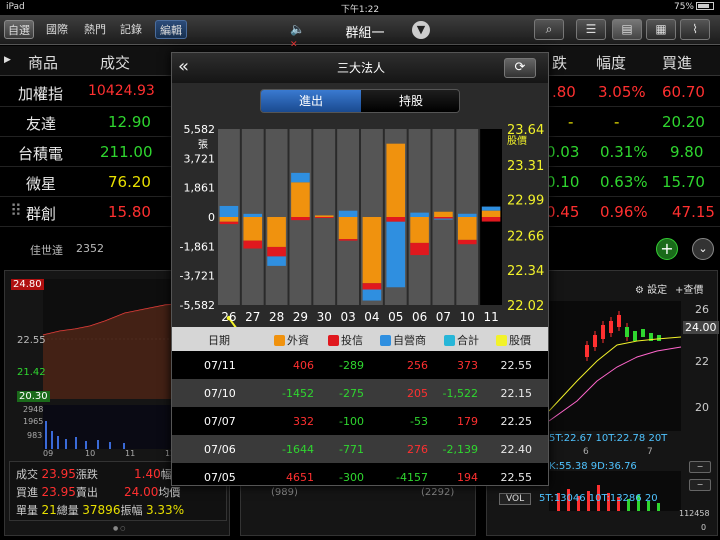  What do you see at coordinates (460, 449) in the screenshot?
I see `row-total: -2,139` at bounding box center [460, 449].